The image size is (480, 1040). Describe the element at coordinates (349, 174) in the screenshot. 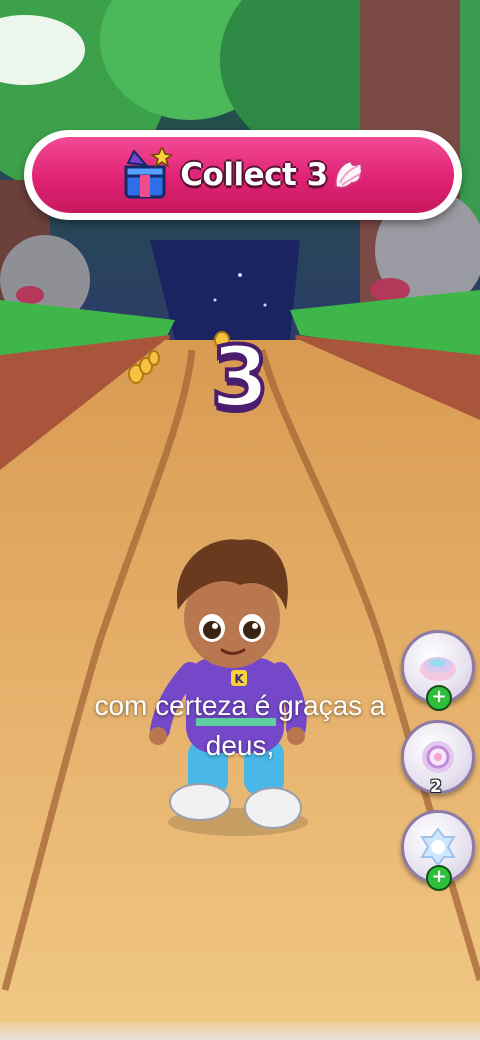

I see `wing-icon` at that location.